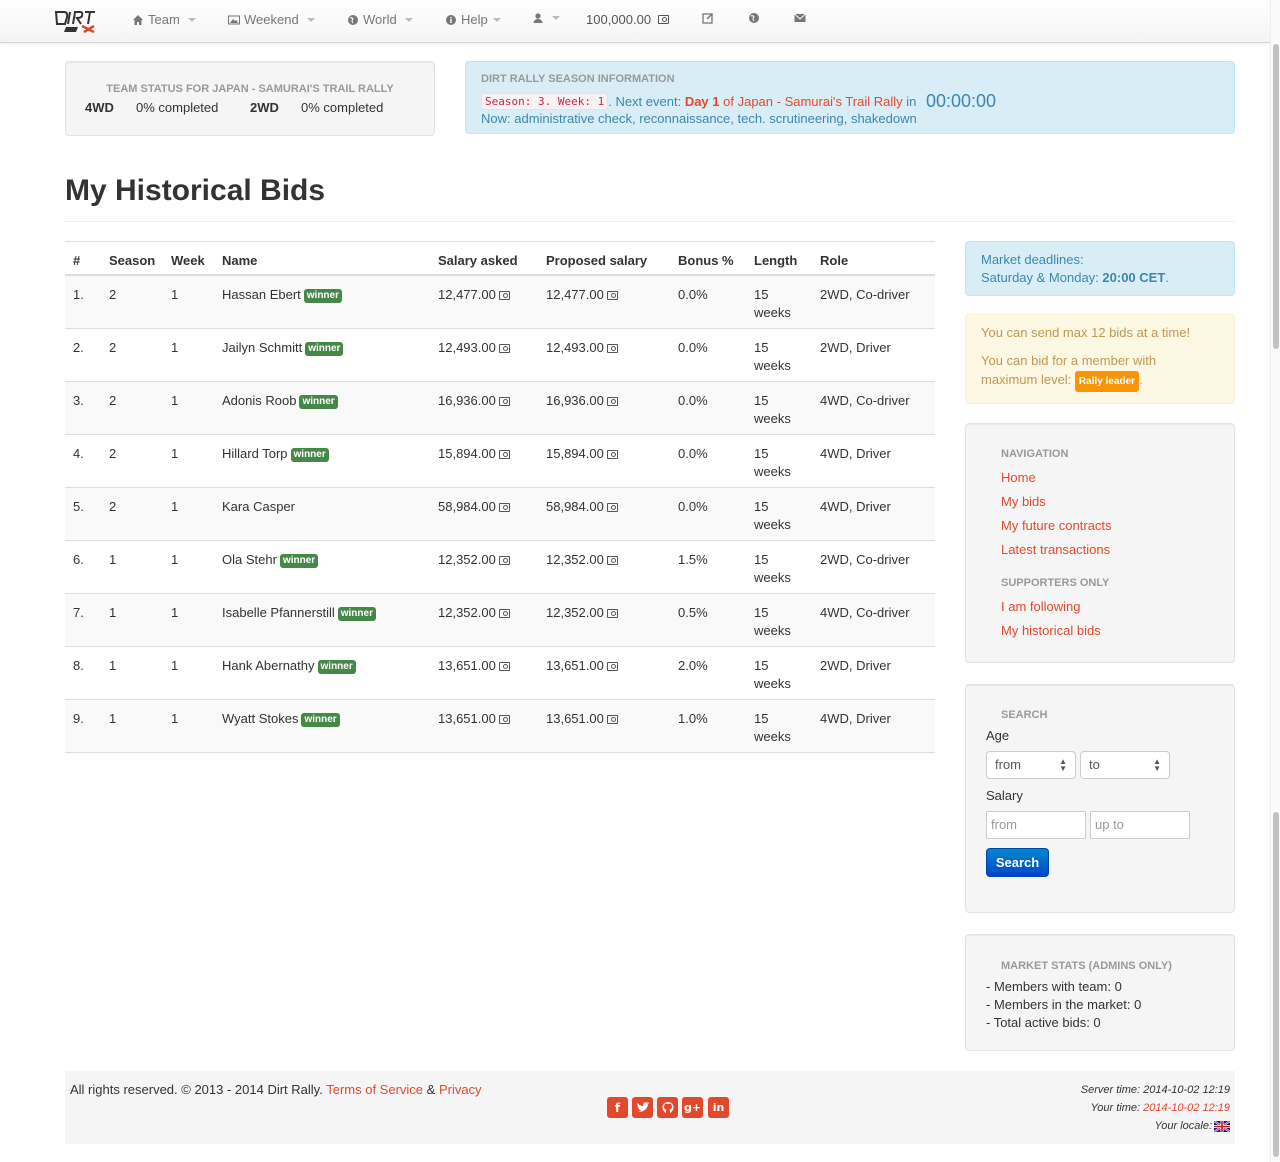 The height and width of the screenshot is (1162, 1280). Describe the element at coordinates (1054, 986) in the screenshot. I see `stat-members-with-team: - Members with team: 0` at that location.